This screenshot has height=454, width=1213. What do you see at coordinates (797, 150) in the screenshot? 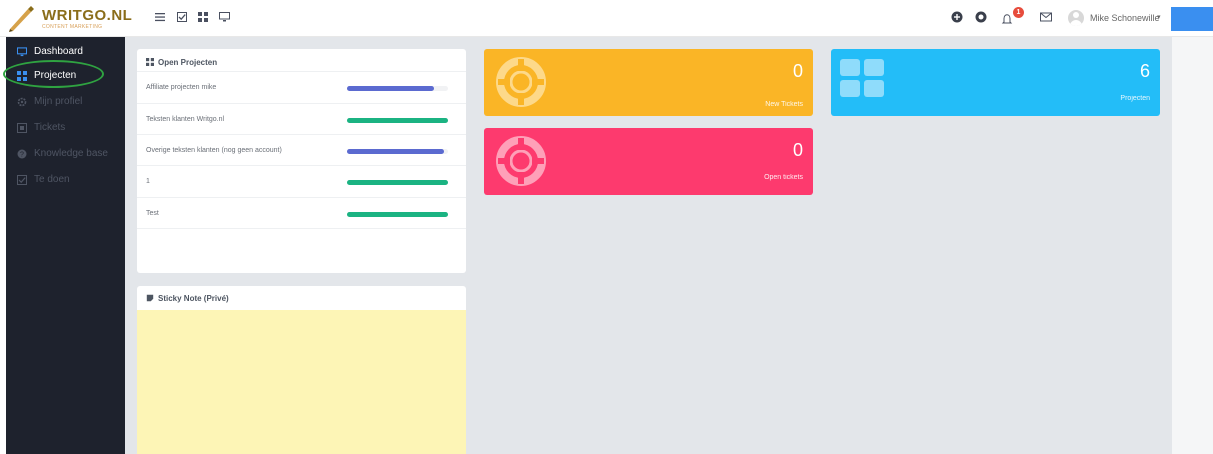
I see `open-tickets-count: 0` at bounding box center [797, 150].